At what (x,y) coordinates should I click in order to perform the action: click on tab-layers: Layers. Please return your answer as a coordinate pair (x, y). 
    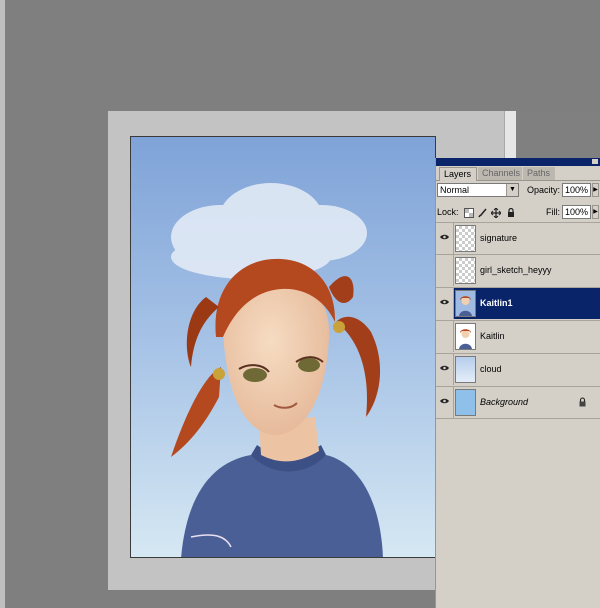
    Looking at the image, I should click on (458, 174).